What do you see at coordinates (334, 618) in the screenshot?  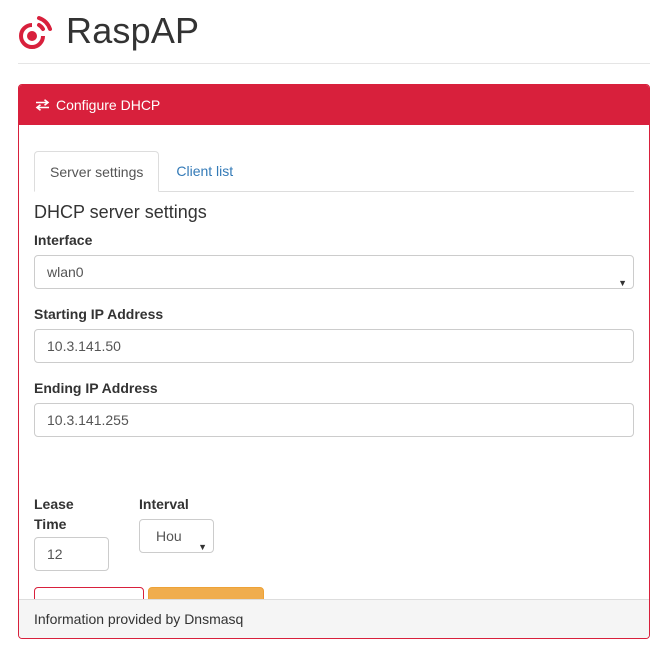 I see `panel-footer: Information provided by Dnsmasq` at bounding box center [334, 618].